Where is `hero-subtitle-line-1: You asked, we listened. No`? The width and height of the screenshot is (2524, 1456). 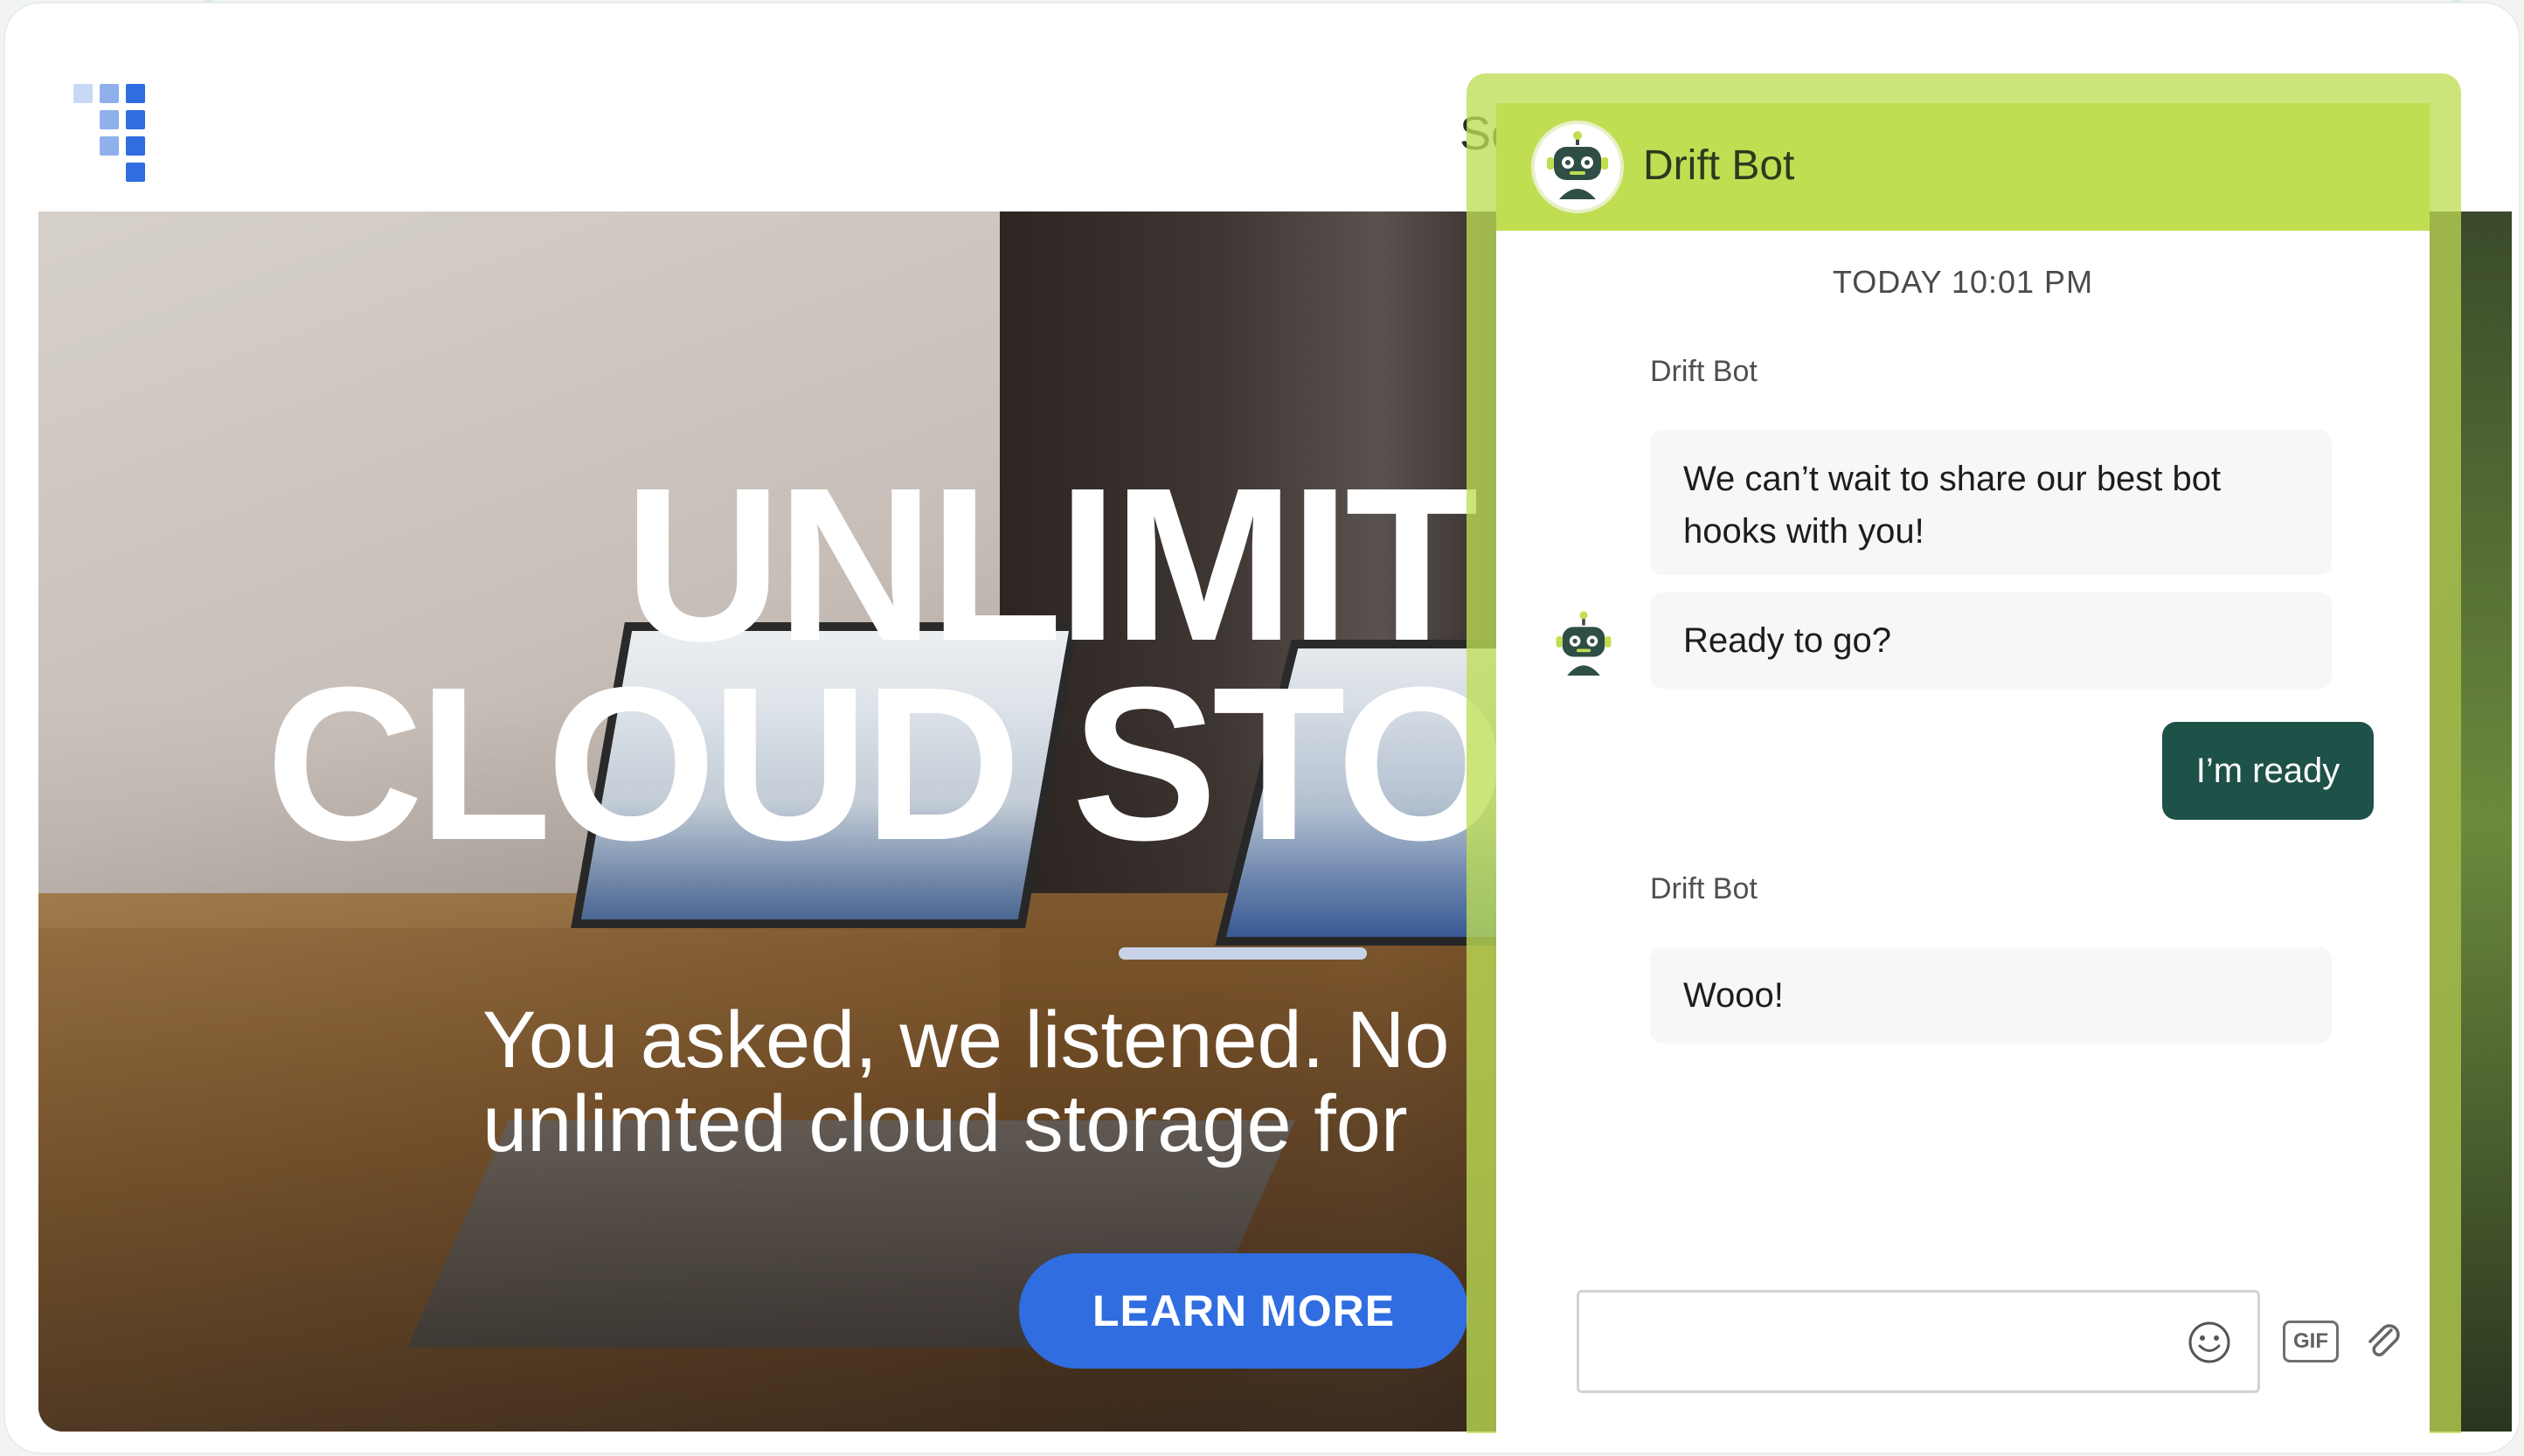
hero-subtitle-line-1: You asked, we listened. No is located at coordinates (966, 1040).